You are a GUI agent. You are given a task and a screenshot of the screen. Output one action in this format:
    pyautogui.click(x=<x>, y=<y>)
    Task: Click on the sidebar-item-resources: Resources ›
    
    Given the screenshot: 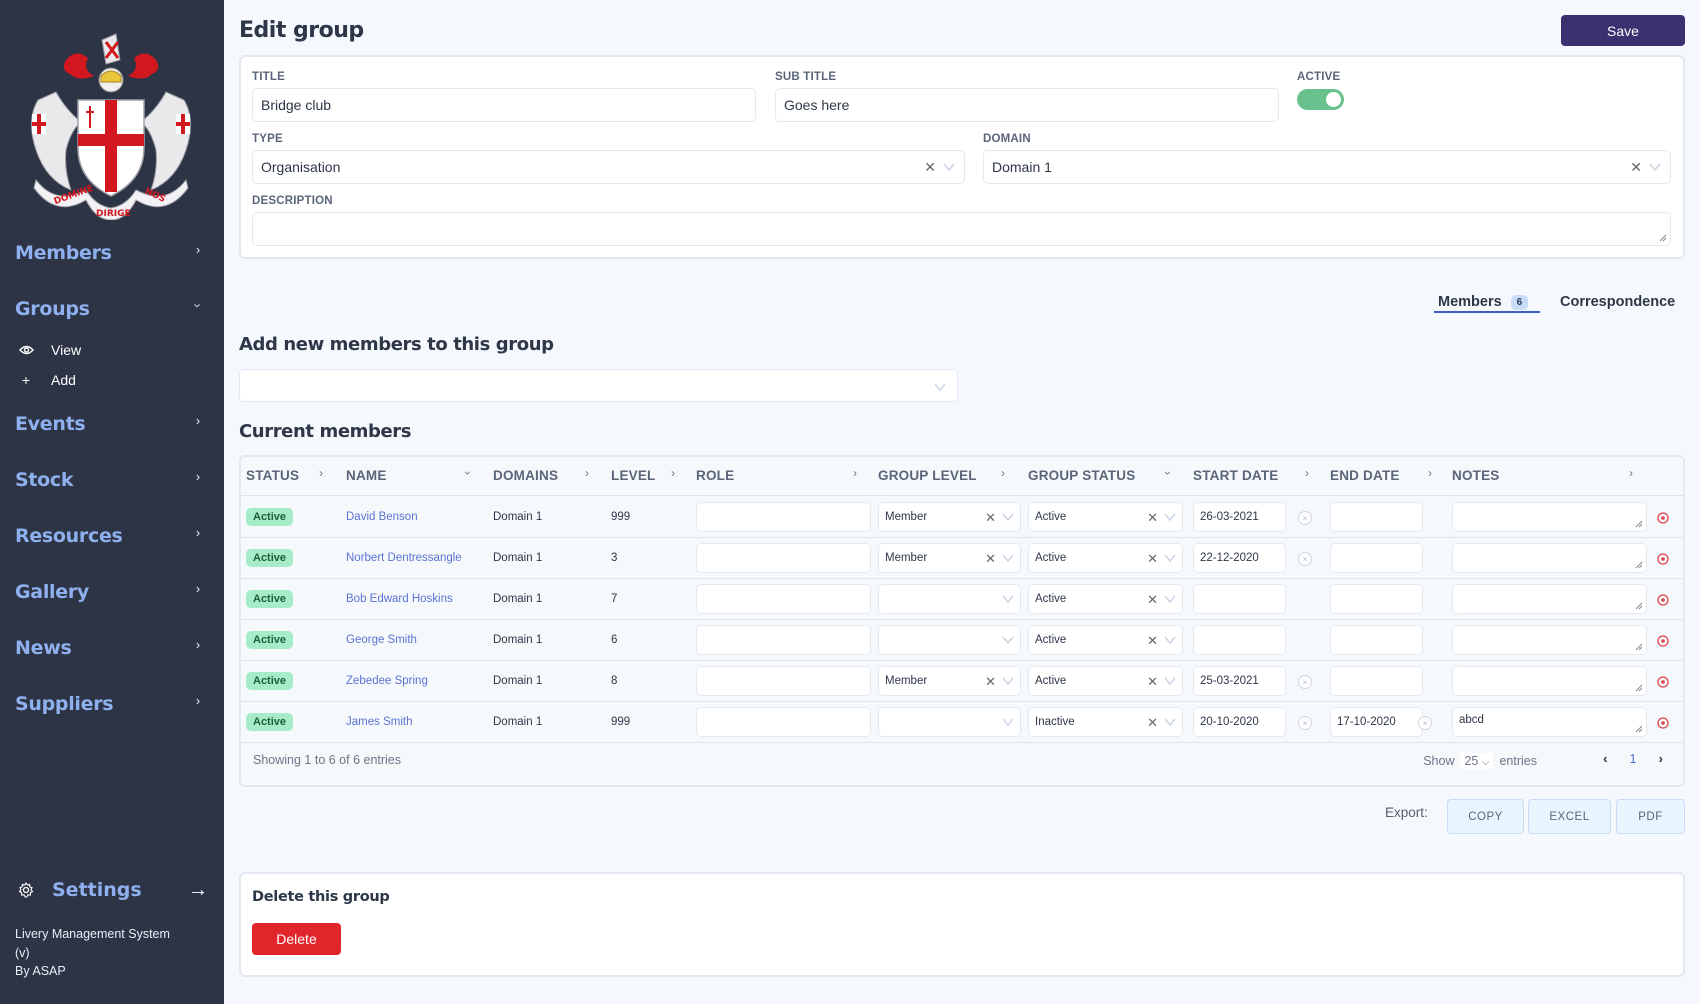 What is the action you would take?
    pyautogui.click(x=110, y=536)
    